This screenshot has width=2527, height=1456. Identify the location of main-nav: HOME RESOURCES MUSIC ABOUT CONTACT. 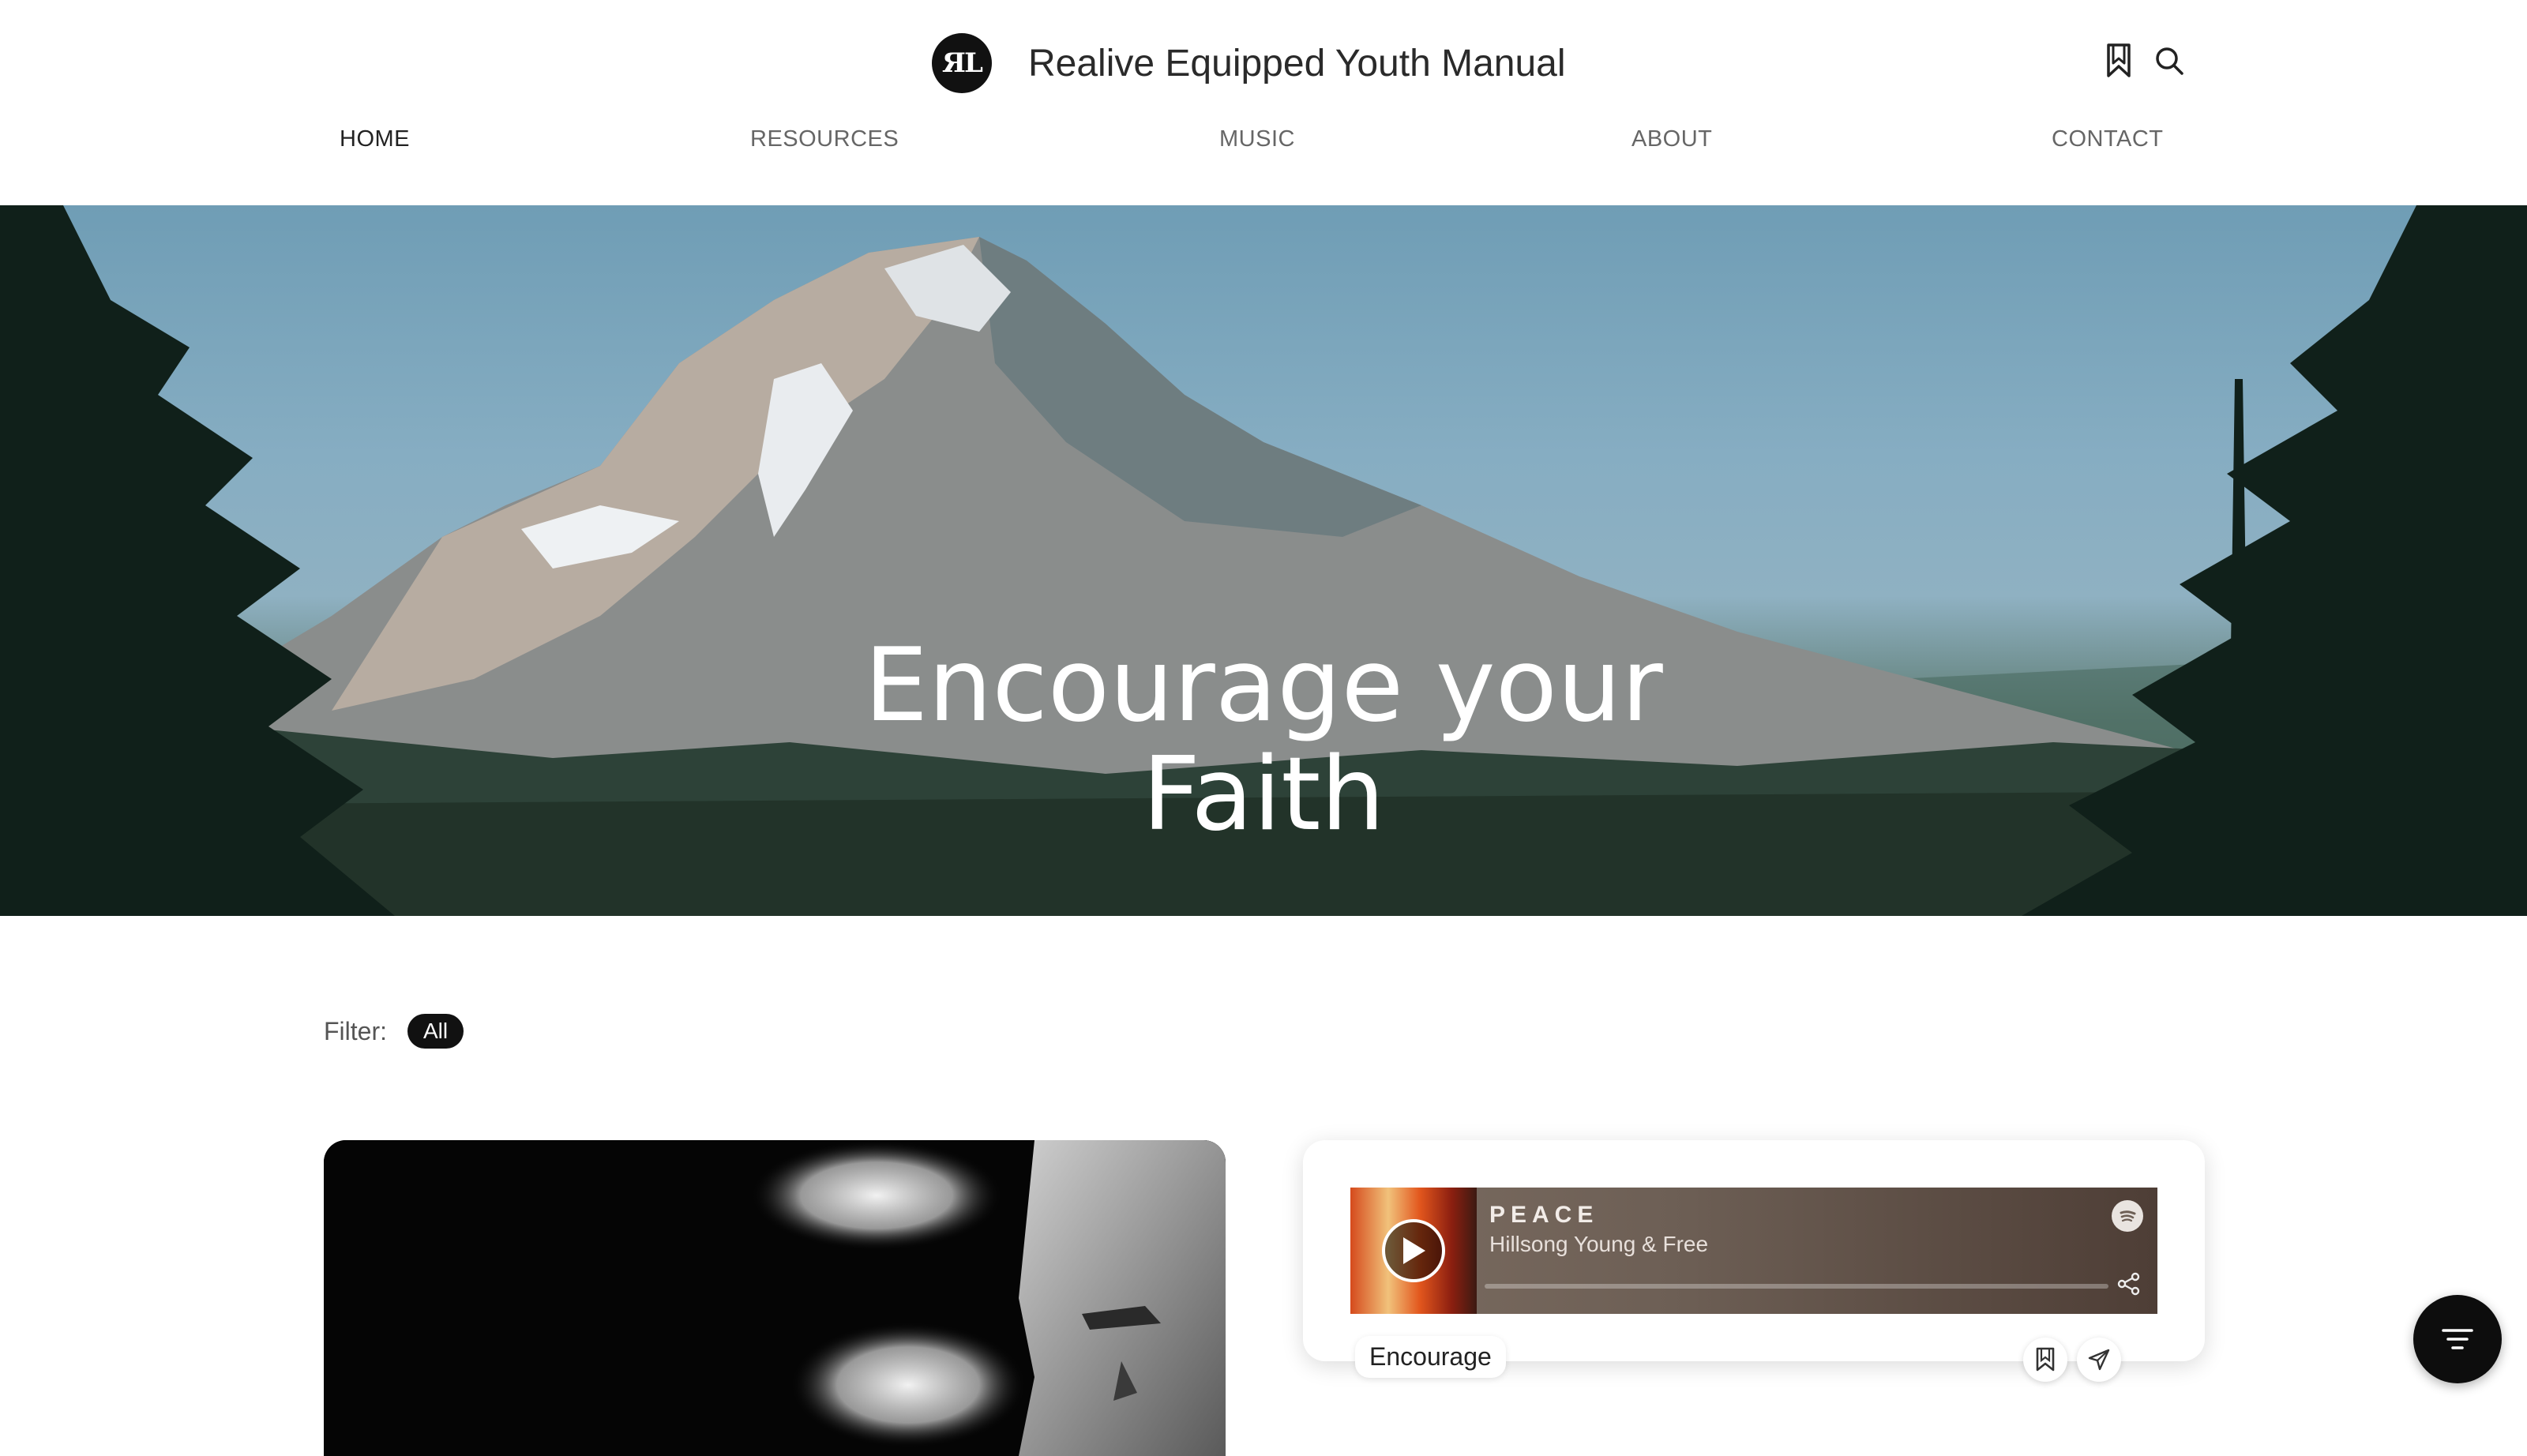
(1263, 143).